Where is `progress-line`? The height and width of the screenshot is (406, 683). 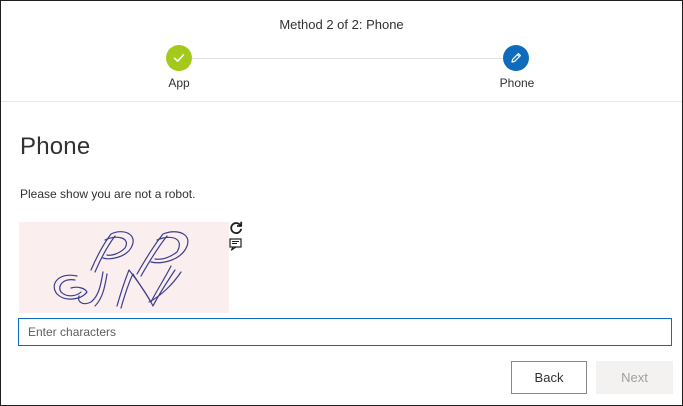
progress-line is located at coordinates (347, 58).